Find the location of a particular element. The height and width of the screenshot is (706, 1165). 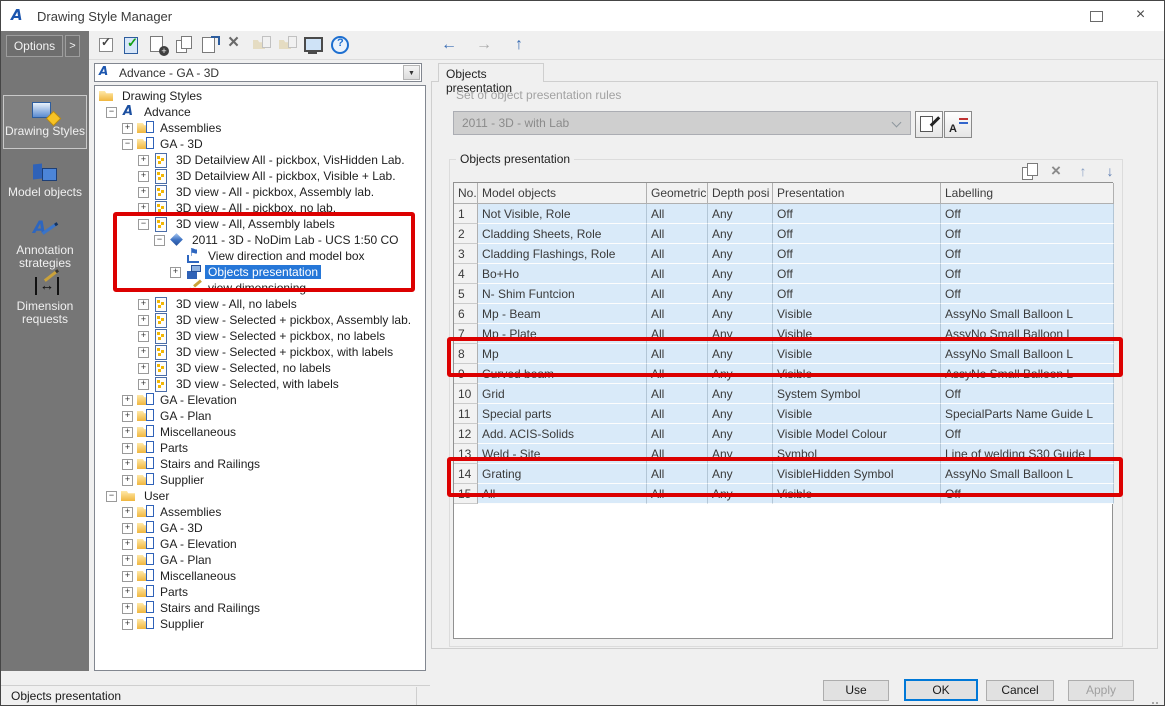

nav-up-icon: ↑ is located at coordinates (519, 45).